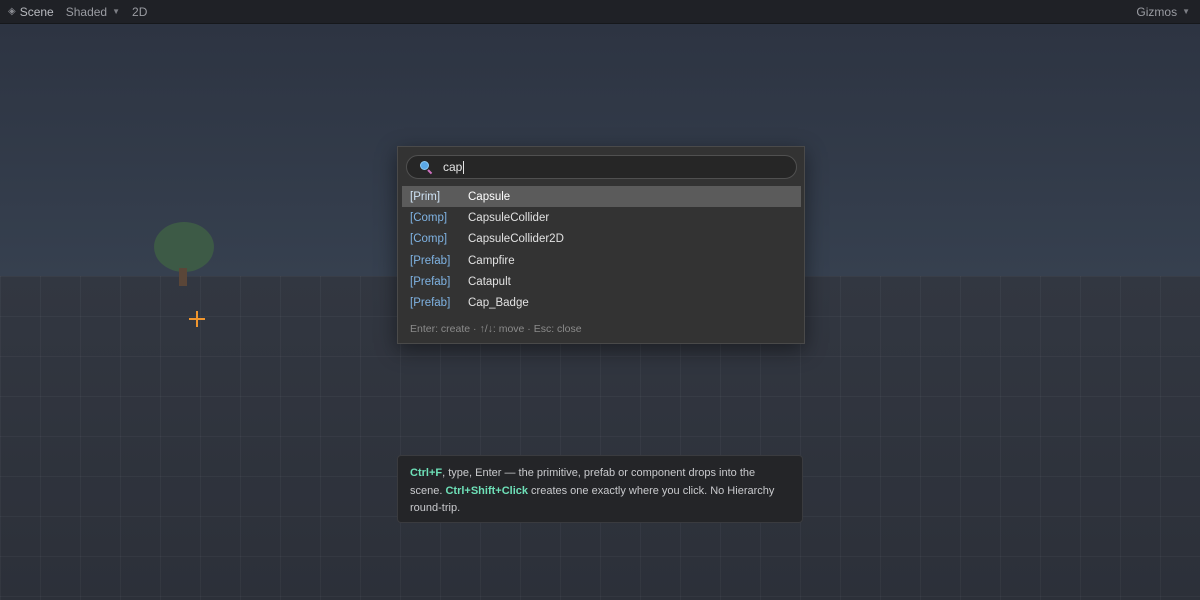  I want to click on result-item: [Prim] Capsule, so click(601, 197).